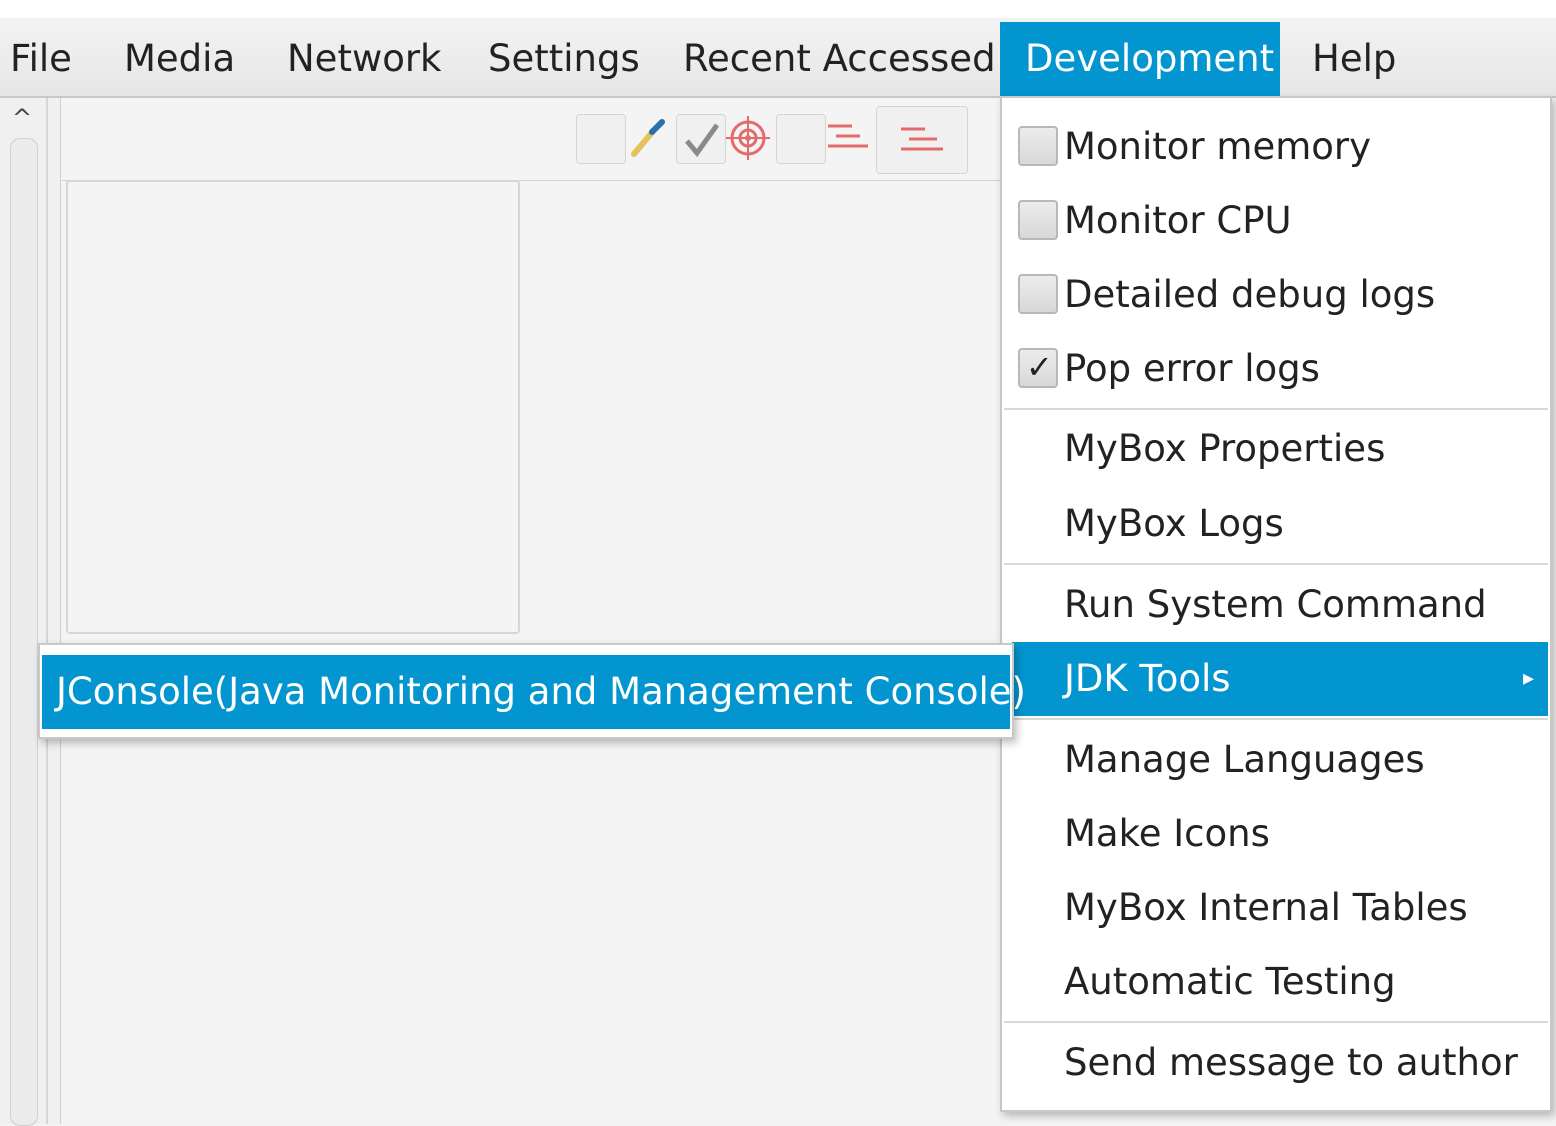  I want to click on eyedropper-icon, so click(648, 138).